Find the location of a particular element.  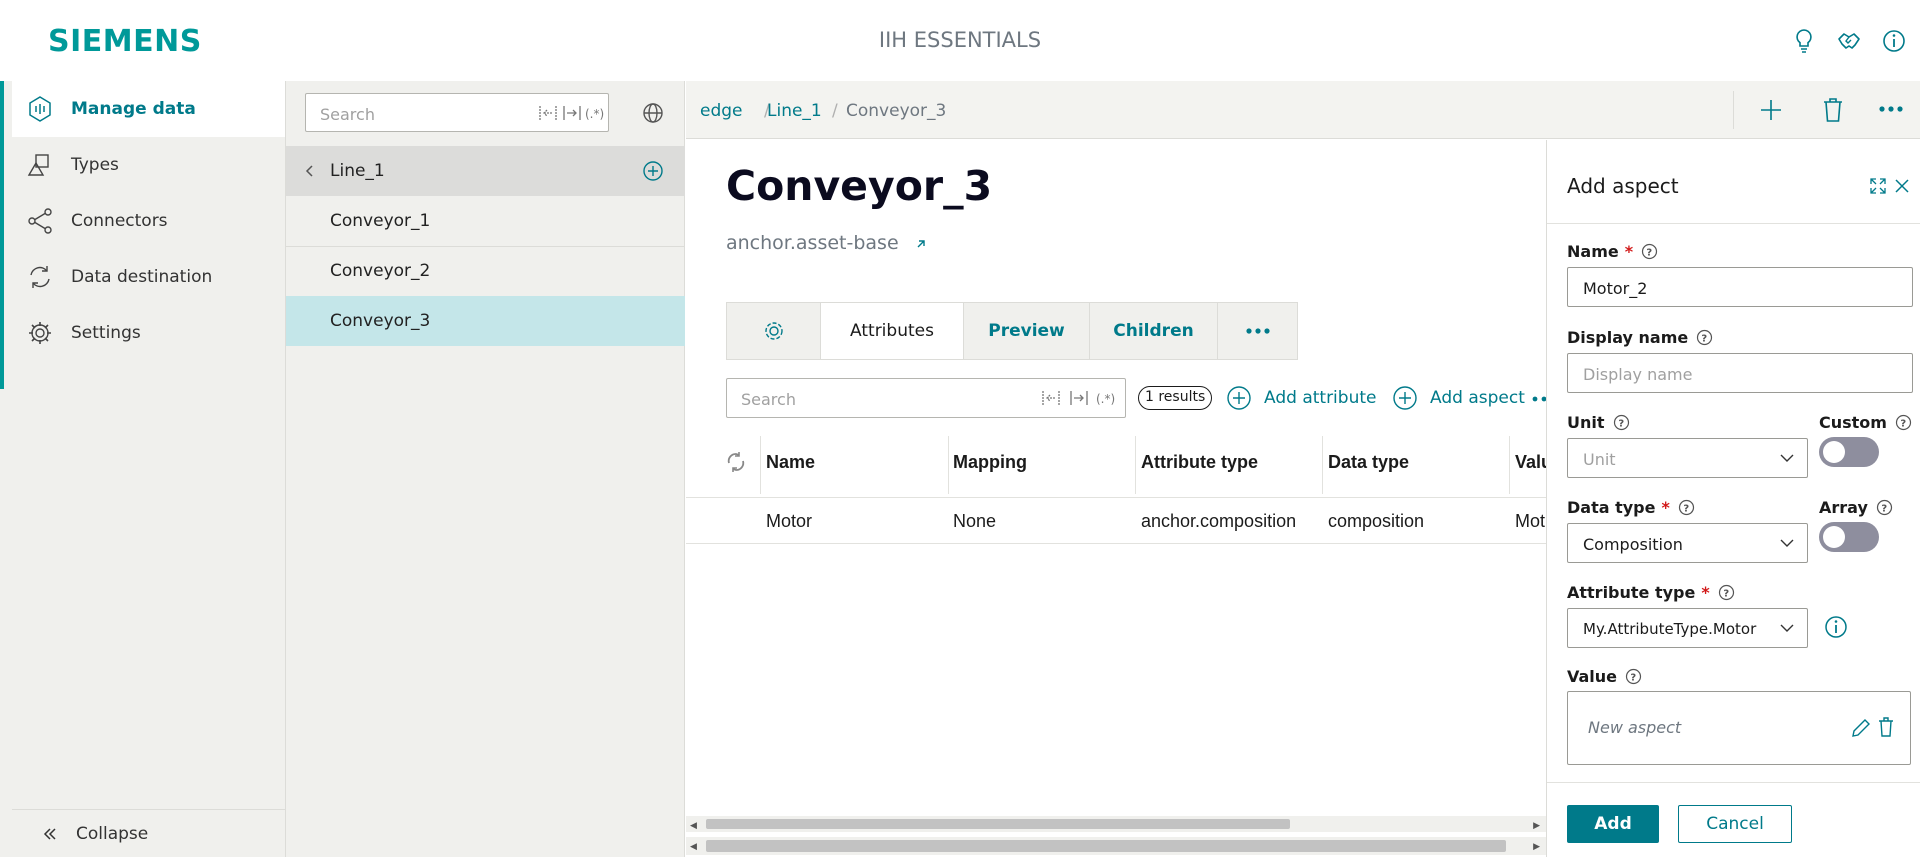

value-placeholder: New aspect is located at coordinates (1635, 727).